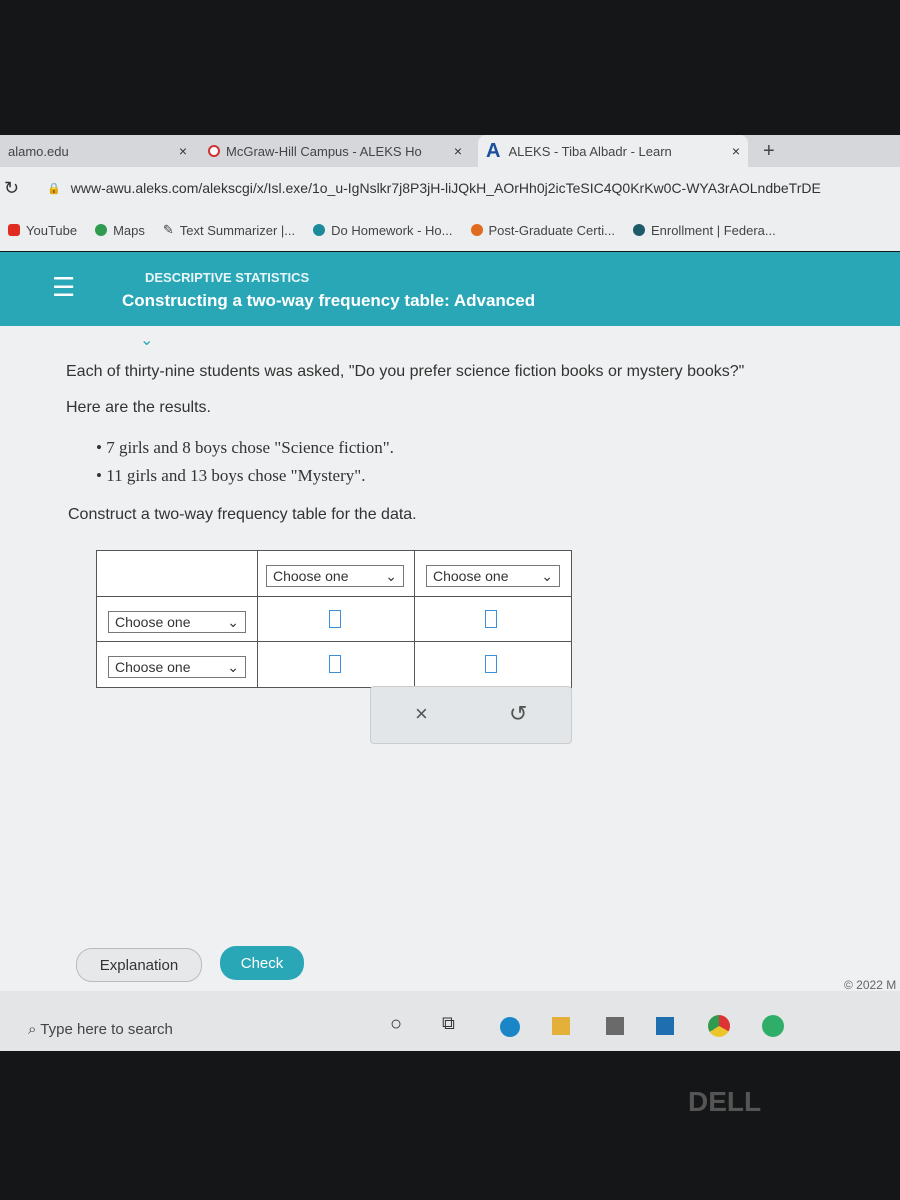  What do you see at coordinates (719, 1026) in the screenshot?
I see `chrome-icon` at bounding box center [719, 1026].